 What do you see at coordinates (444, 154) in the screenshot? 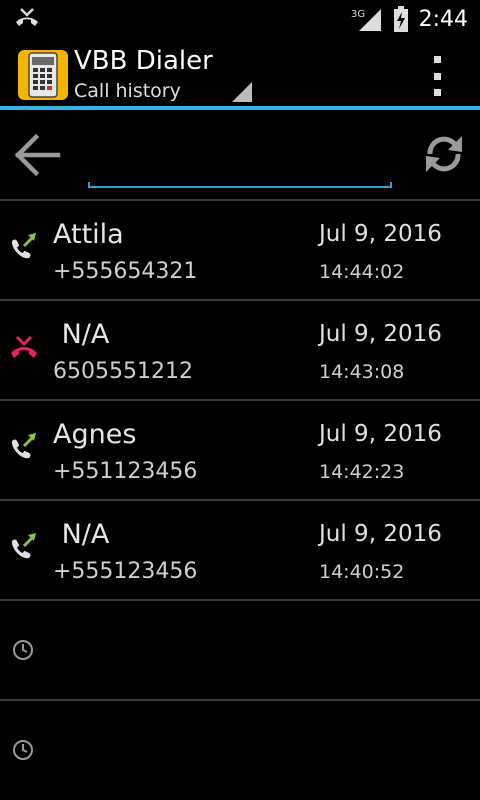
I see `refresh-icon` at bounding box center [444, 154].